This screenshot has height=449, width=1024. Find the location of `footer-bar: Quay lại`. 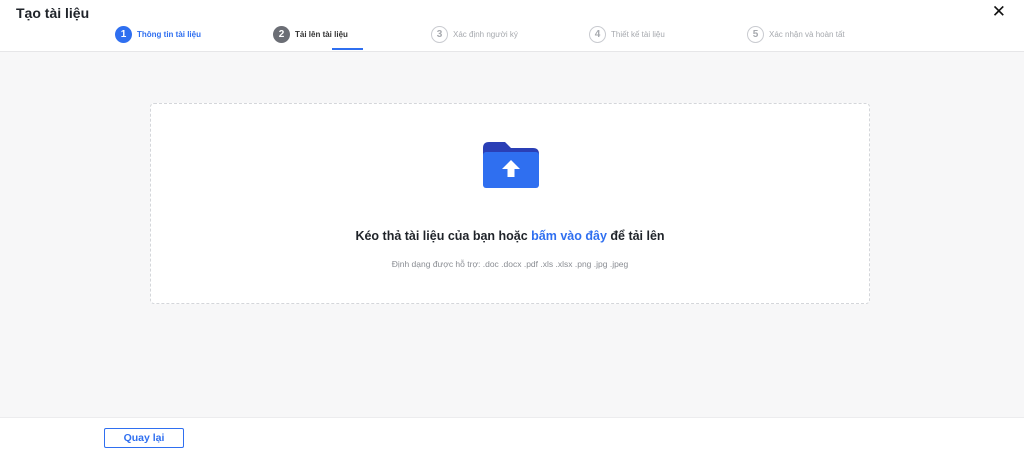

footer-bar: Quay lại is located at coordinates (512, 433).